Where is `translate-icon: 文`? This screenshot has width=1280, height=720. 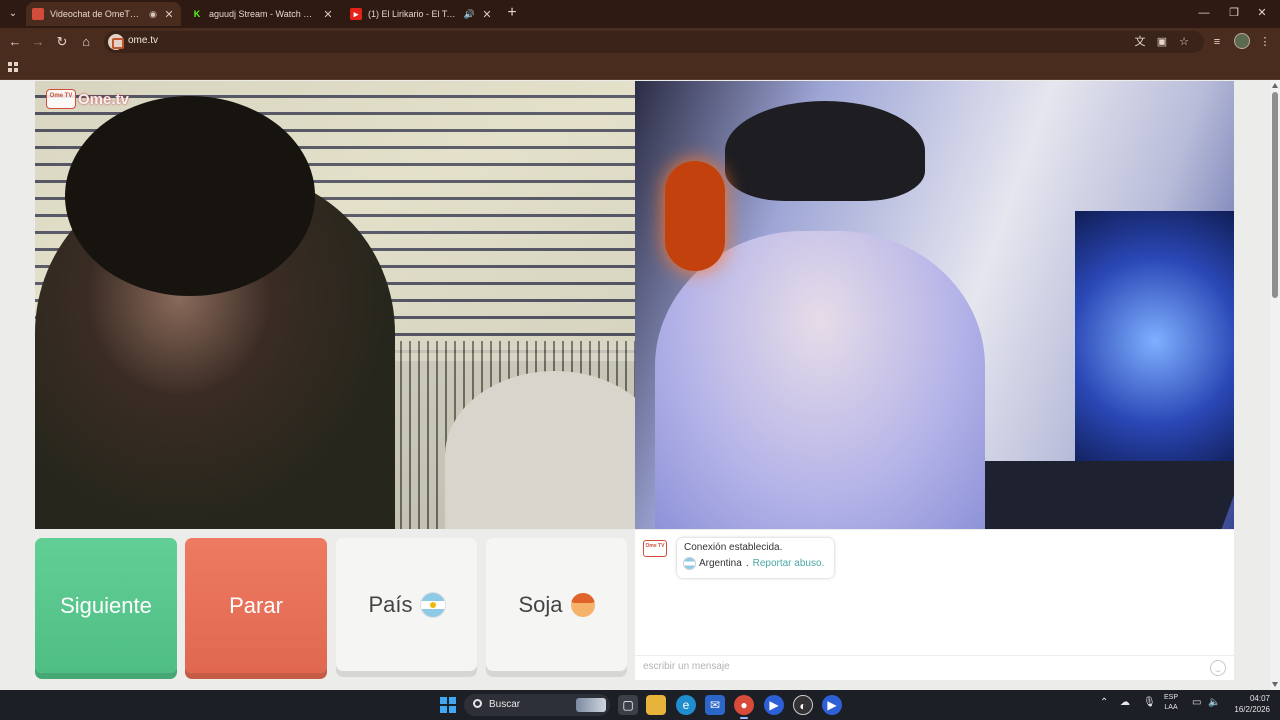 translate-icon: 文 is located at coordinates (1140, 42).